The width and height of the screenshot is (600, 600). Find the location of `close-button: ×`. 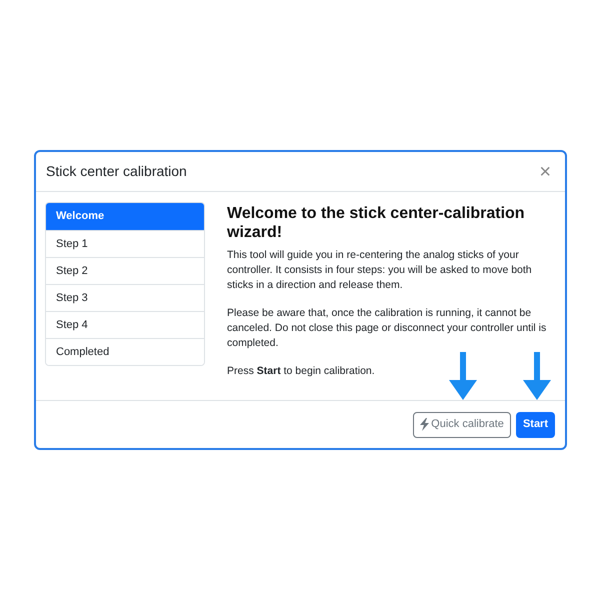

close-button: × is located at coordinates (545, 172).